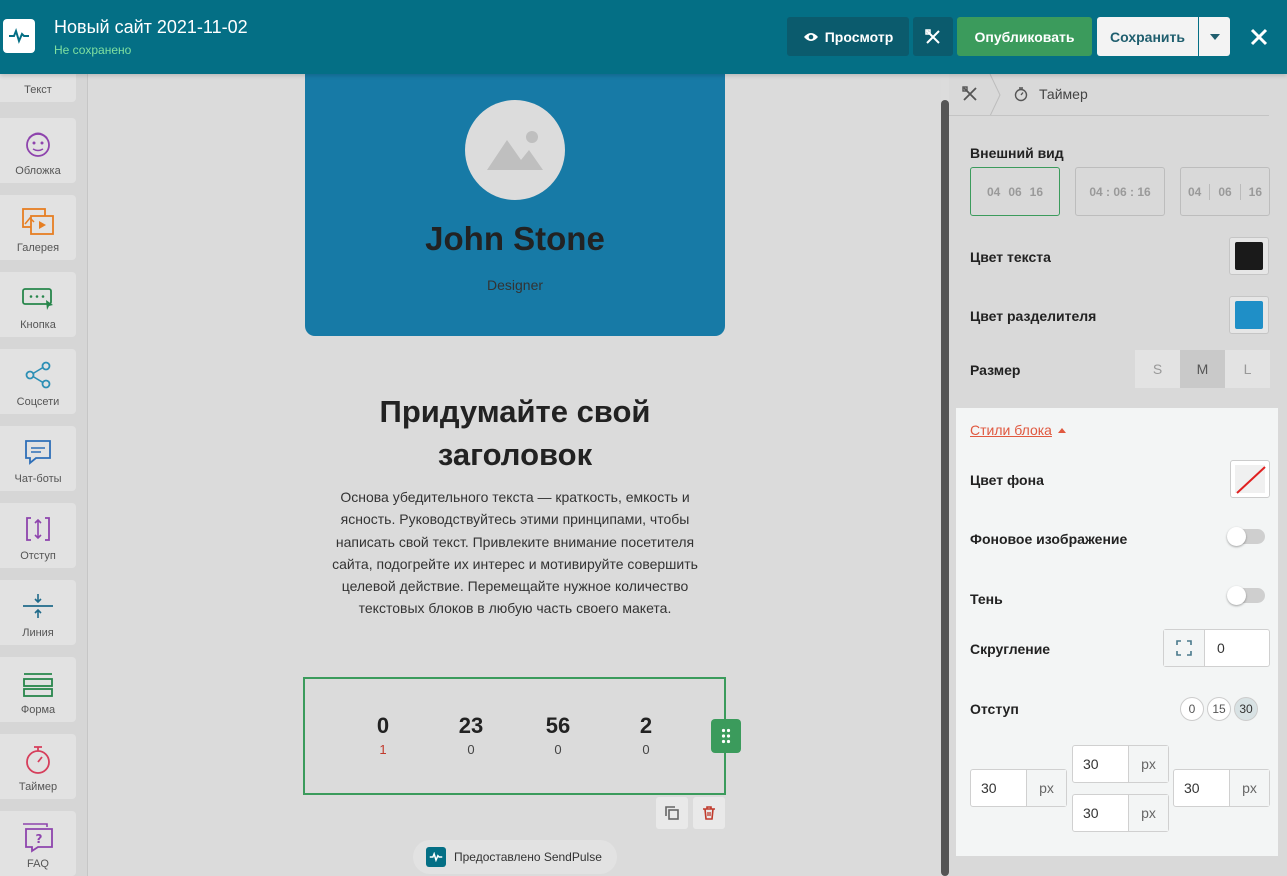 The image size is (1287, 876). What do you see at coordinates (1246, 709) in the screenshot?
I see `padding-preset-30: 30` at bounding box center [1246, 709].